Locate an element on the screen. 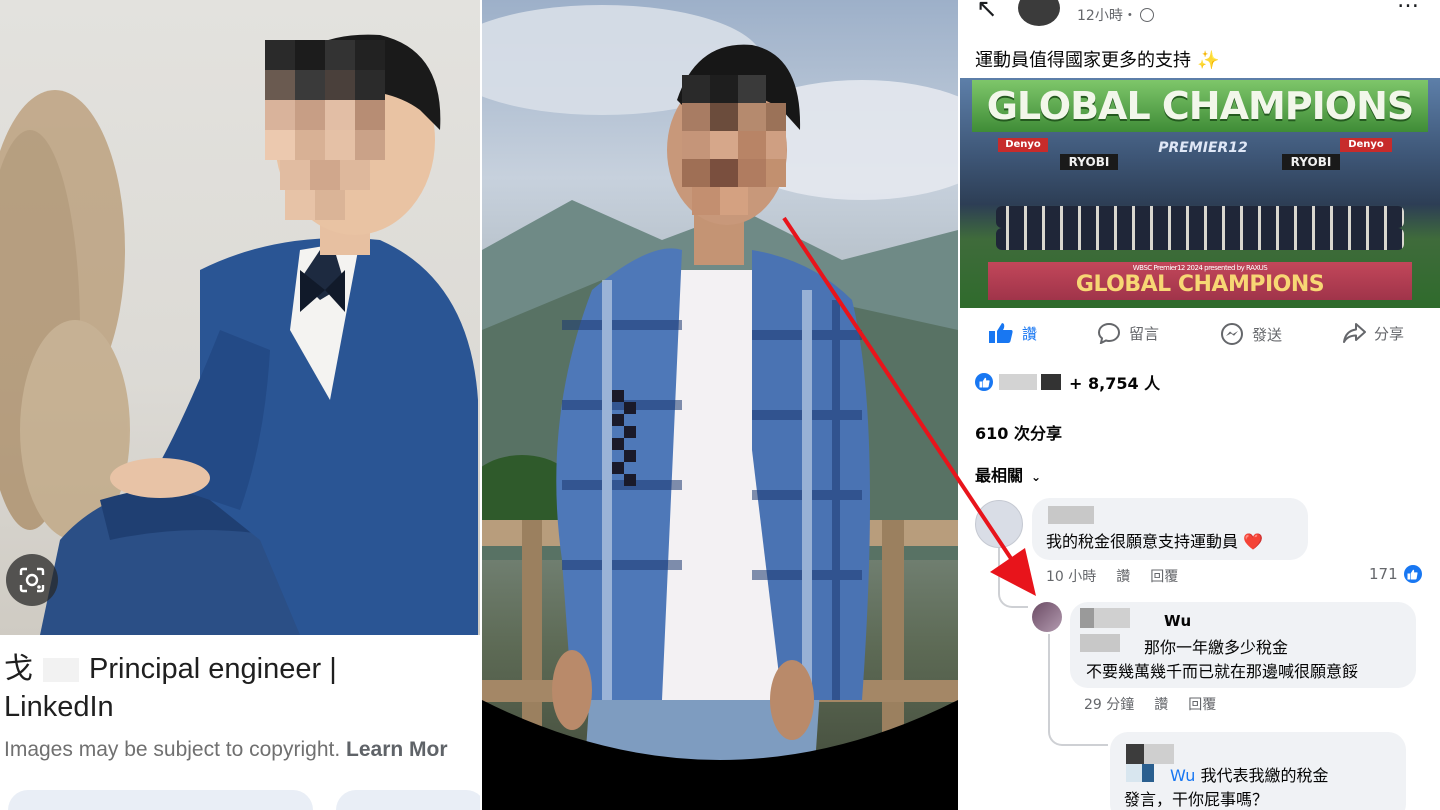  share-count: 610 次分享 is located at coordinates (1018, 432).